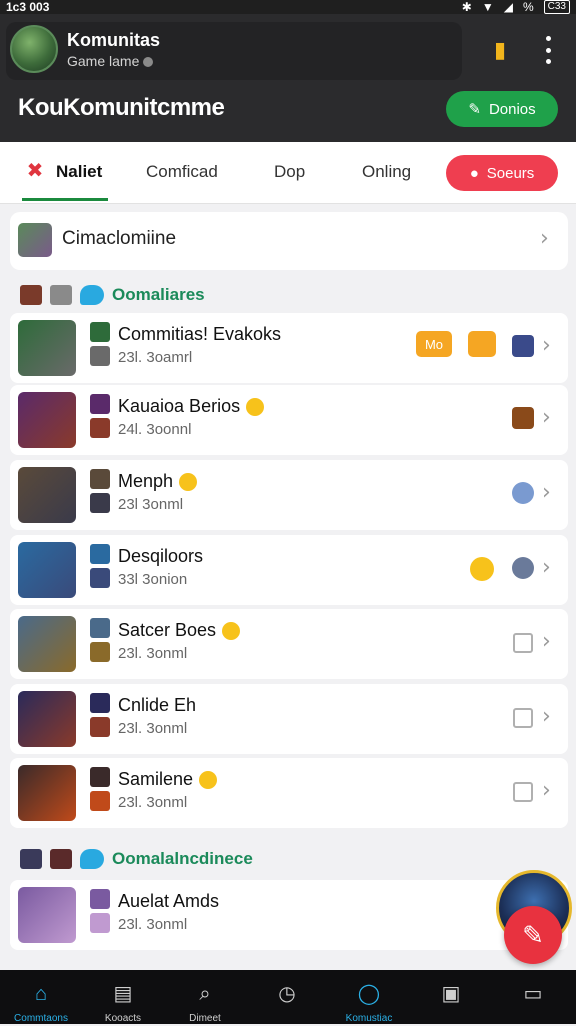 The image size is (576, 1026). Describe the element at coordinates (34, 49) in the screenshot. I see `avatar` at that location.